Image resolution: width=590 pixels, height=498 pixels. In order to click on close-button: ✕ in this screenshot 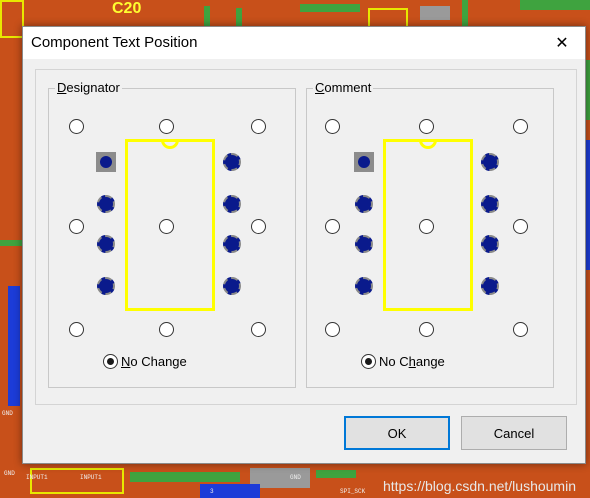, I will do `click(562, 43)`.